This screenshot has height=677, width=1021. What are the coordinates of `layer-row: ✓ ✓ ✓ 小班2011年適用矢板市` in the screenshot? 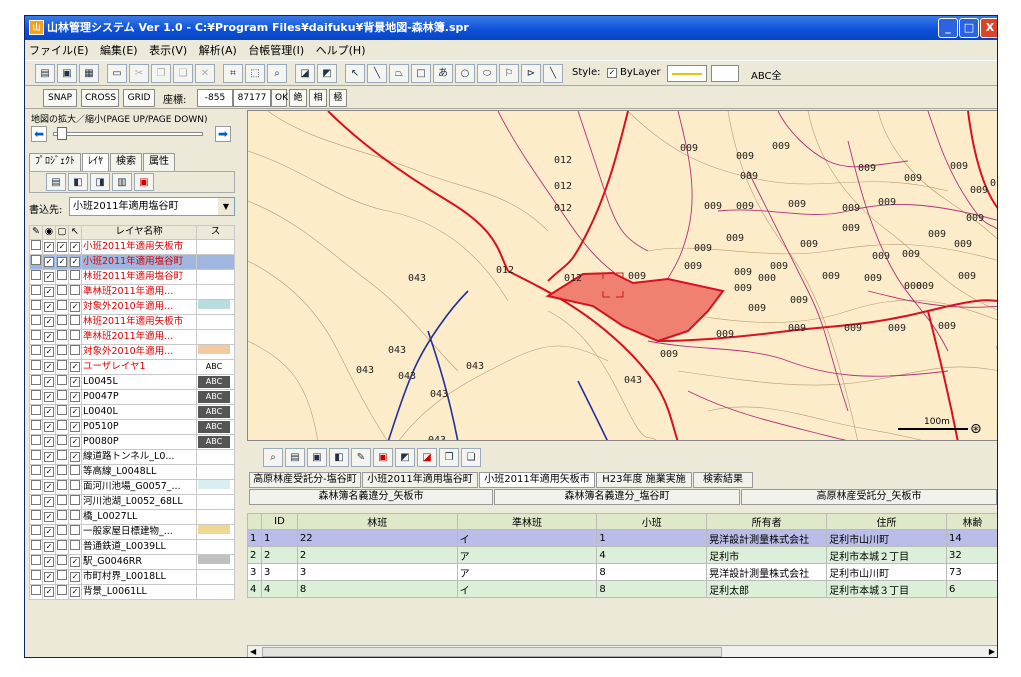 It's located at (132, 246).